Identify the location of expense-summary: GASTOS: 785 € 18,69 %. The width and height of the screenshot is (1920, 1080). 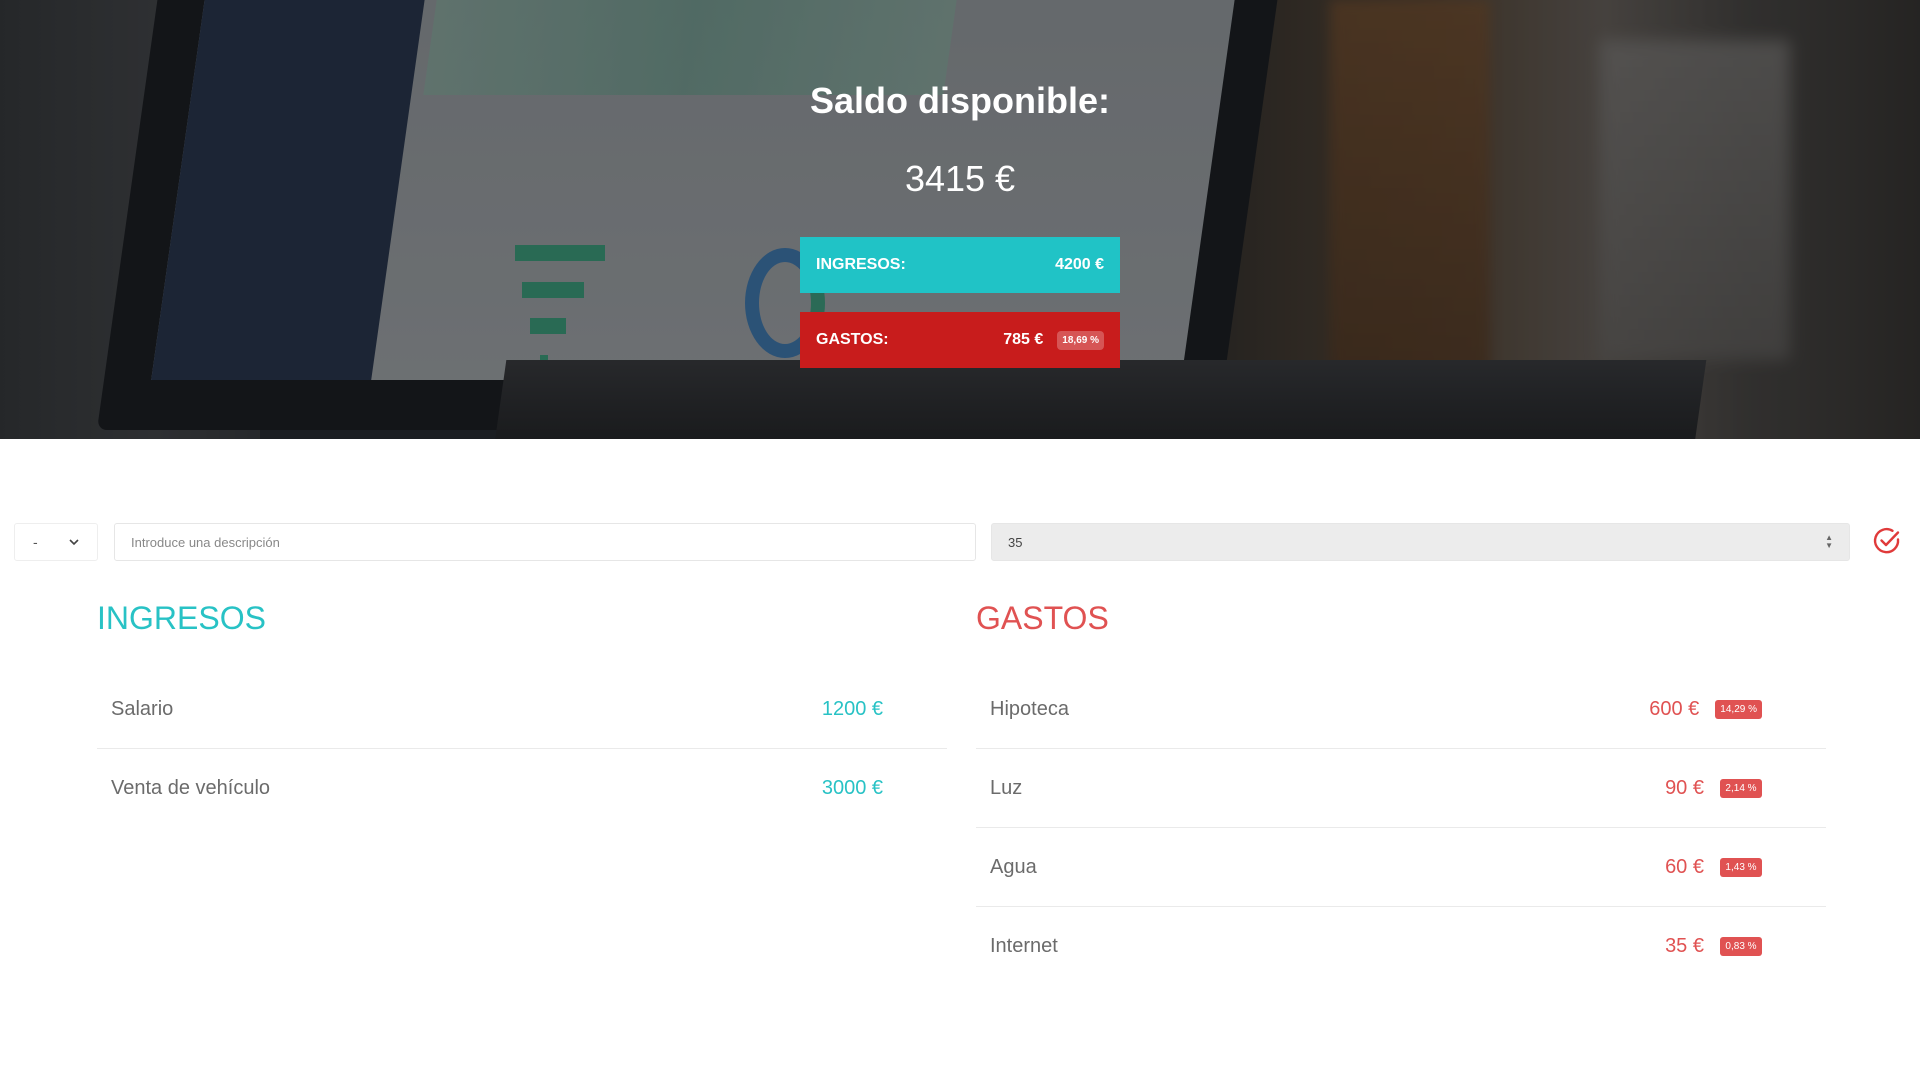
(960, 340).